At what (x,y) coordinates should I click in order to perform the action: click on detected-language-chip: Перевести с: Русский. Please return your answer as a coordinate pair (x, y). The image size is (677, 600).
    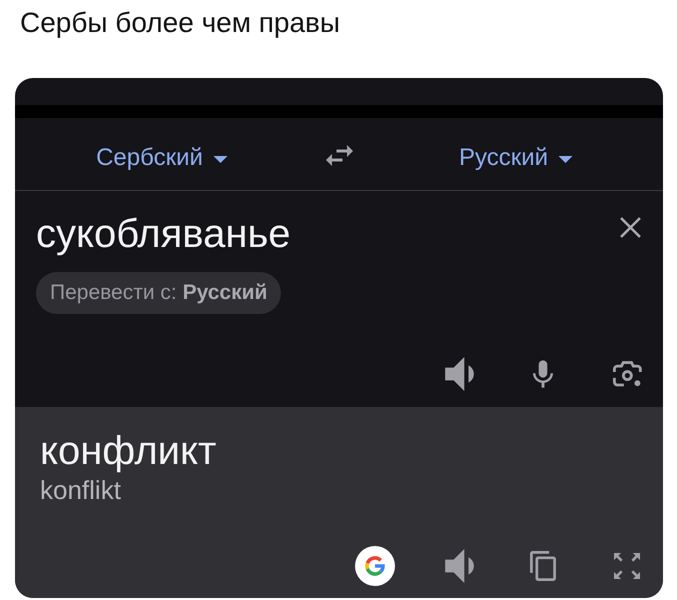
    Looking at the image, I should click on (159, 293).